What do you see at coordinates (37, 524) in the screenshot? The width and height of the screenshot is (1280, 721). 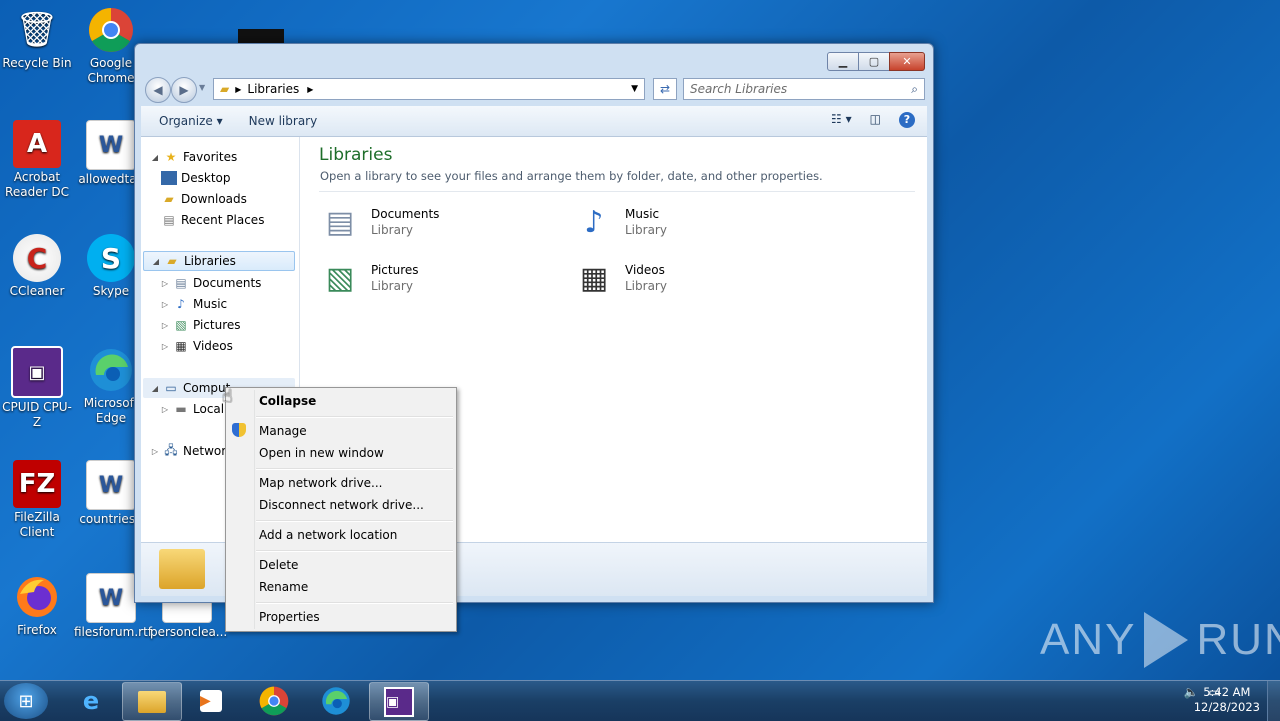 I see `desktop-icon-label: FileZilla Client` at bounding box center [37, 524].